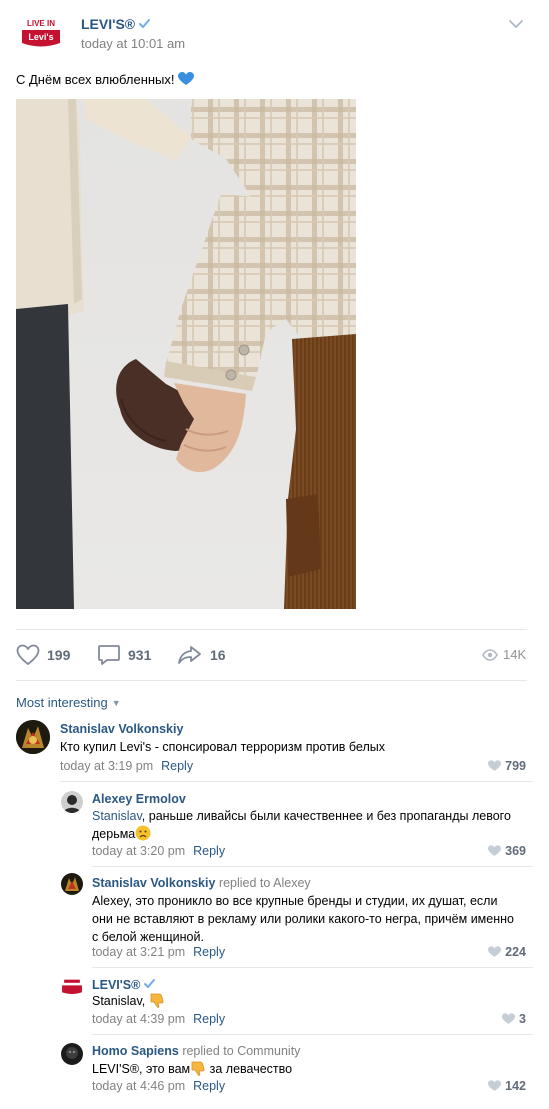 The height and width of the screenshot is (1109, 549). I want to click on comment-text-after: за левачество, so click(249, 1069).